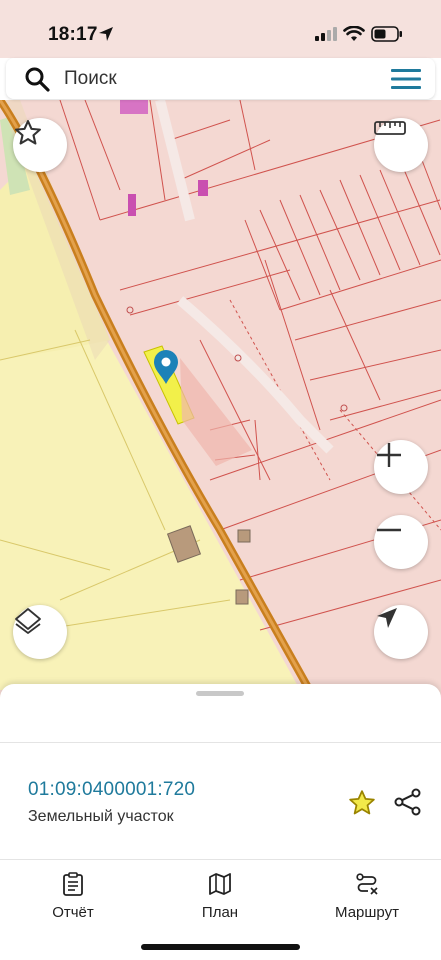  What do you see at coordinates (401, 542) in the screenshot?
I see `zoom-out-button` at bounding box center [401, 542].